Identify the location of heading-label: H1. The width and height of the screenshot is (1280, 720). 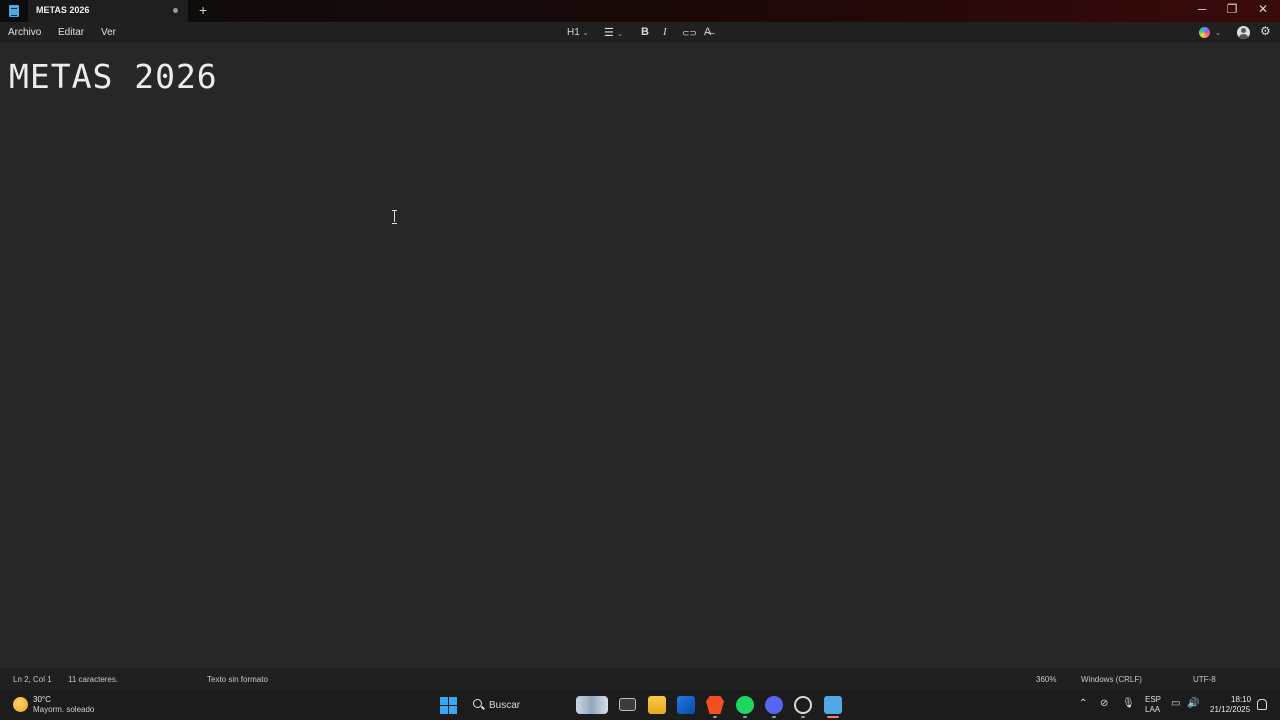
(573, 32).